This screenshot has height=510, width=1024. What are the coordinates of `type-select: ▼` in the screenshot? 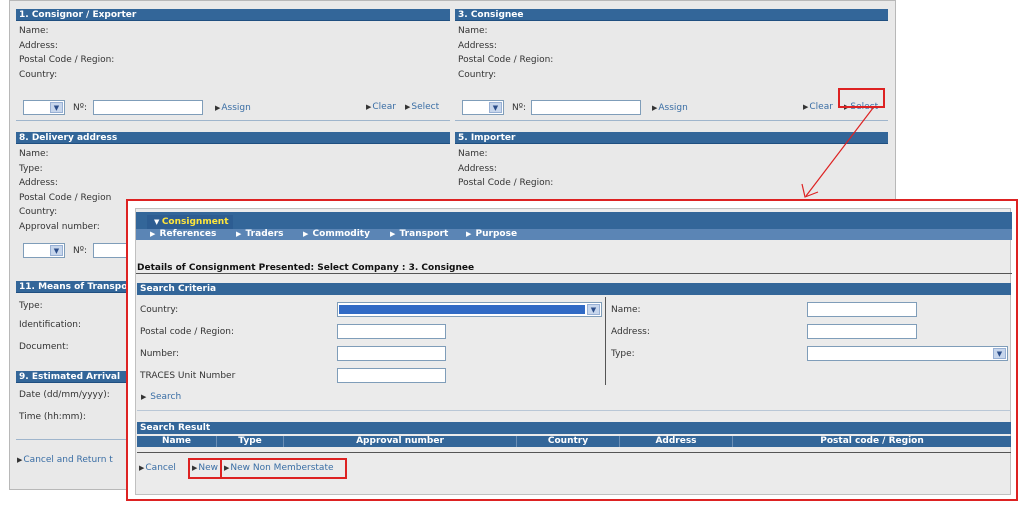 It's located at (907, 353).